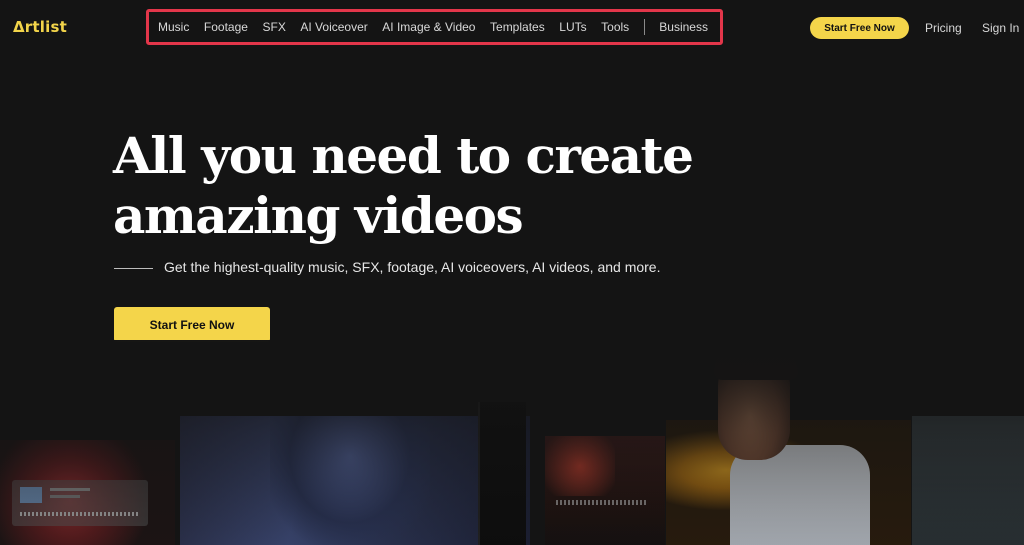 Image resolution: width=1024 pixels, height=545 pixels. Describe the element at coordinates (318, 215) in the screenshot. I see `hero-headline-line-2: amazing videos` at that location.